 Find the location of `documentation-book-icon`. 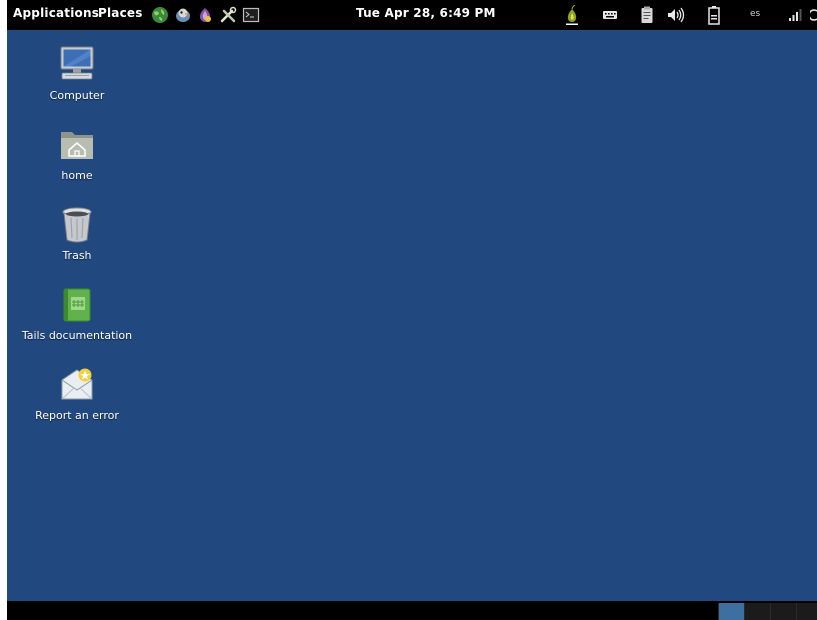

documentation-book-icon is located at coordinates (77, 305).